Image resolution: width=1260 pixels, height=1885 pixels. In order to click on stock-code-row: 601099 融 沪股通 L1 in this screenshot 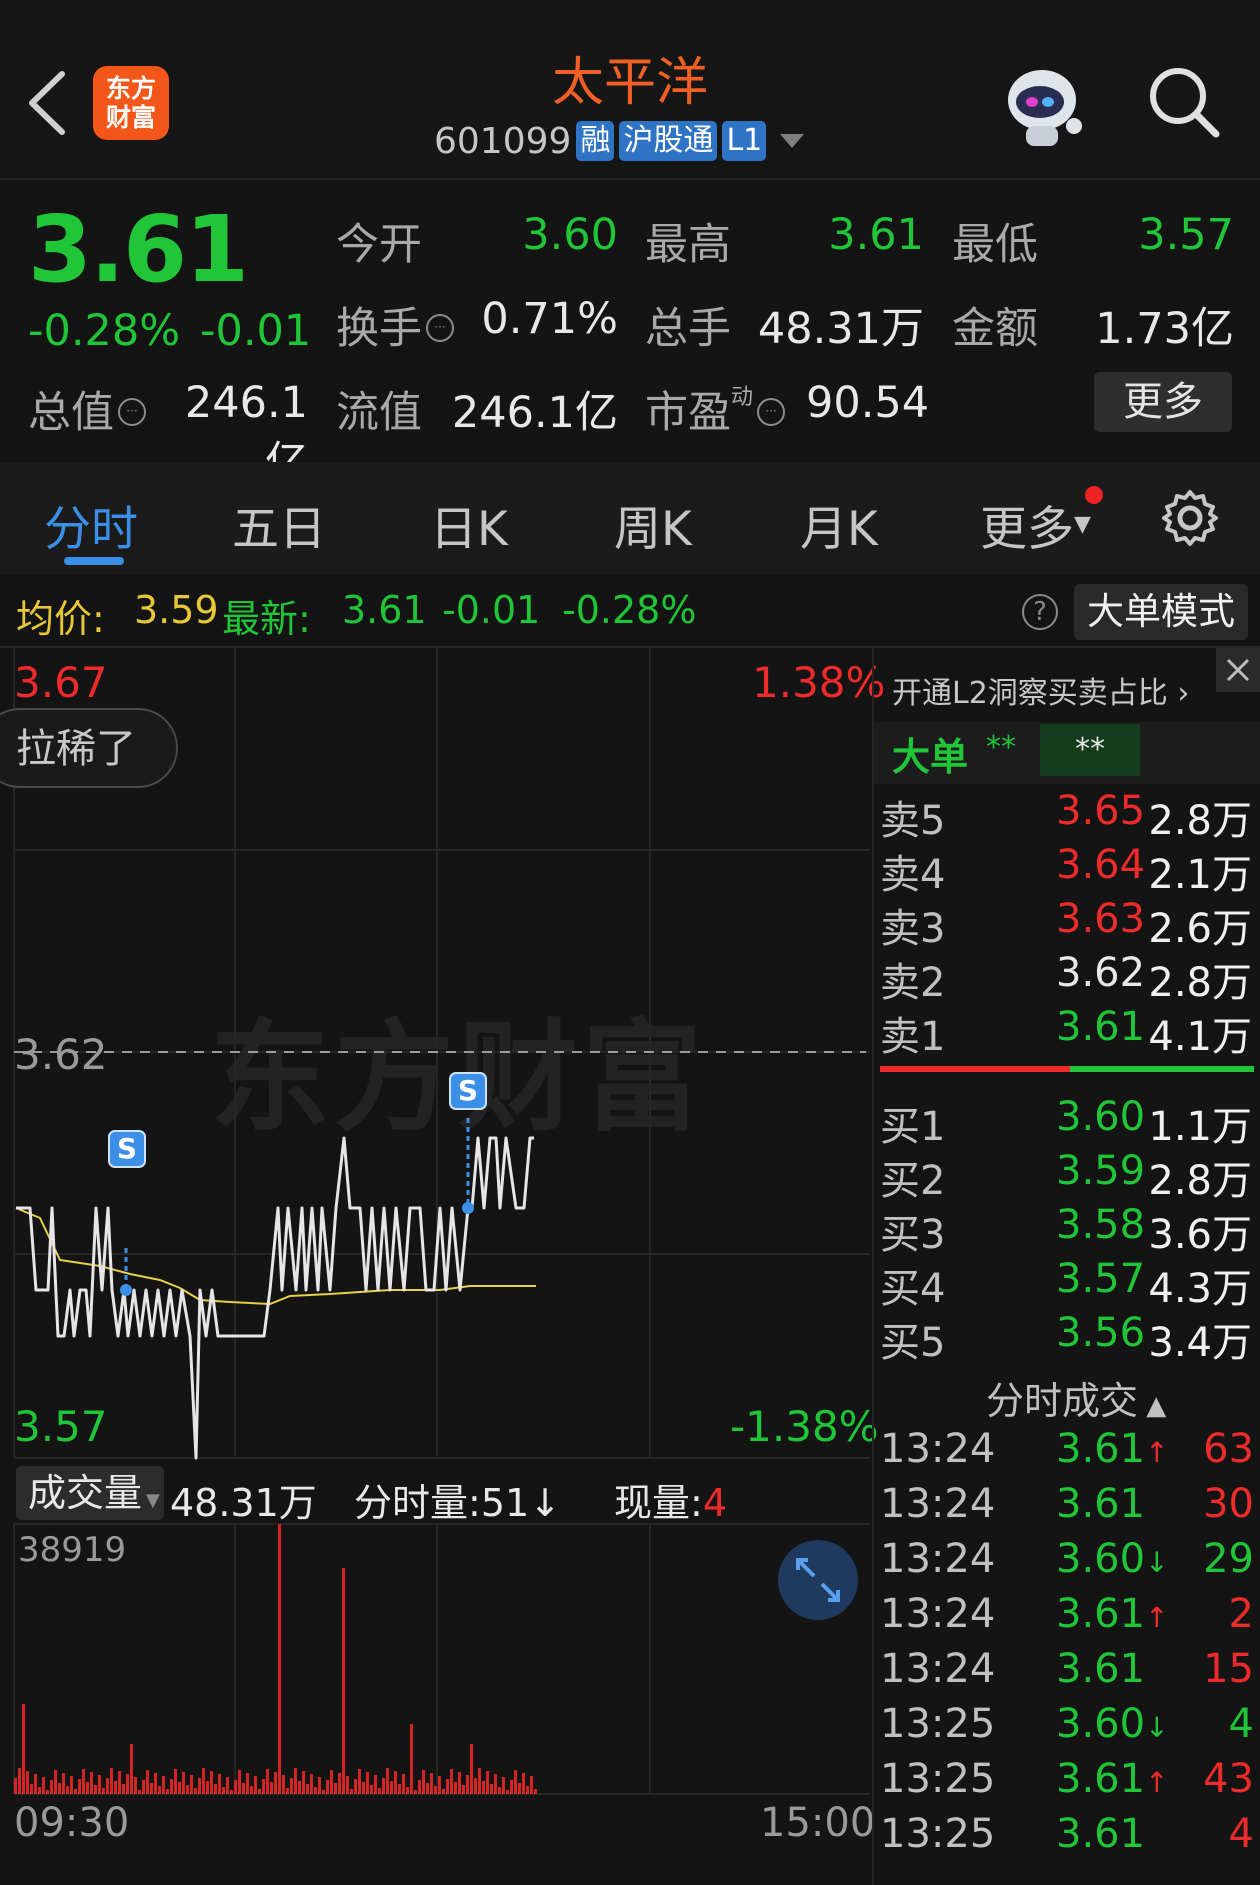, I will do `click(619, 141)`.